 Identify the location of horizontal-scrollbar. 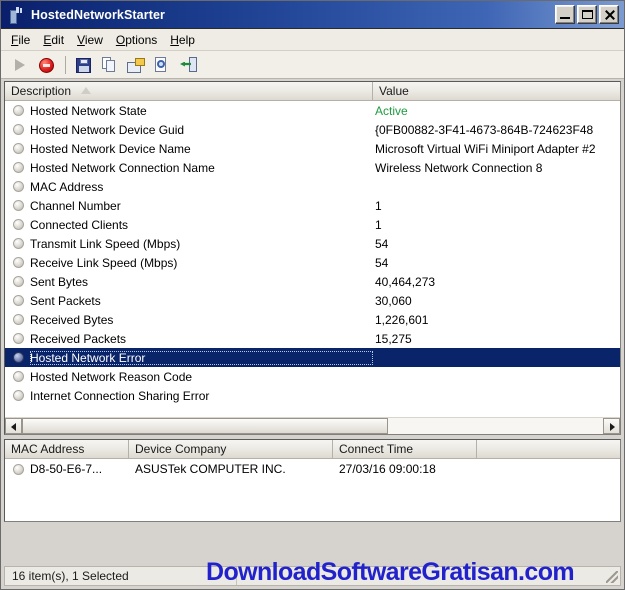
(312, 425).